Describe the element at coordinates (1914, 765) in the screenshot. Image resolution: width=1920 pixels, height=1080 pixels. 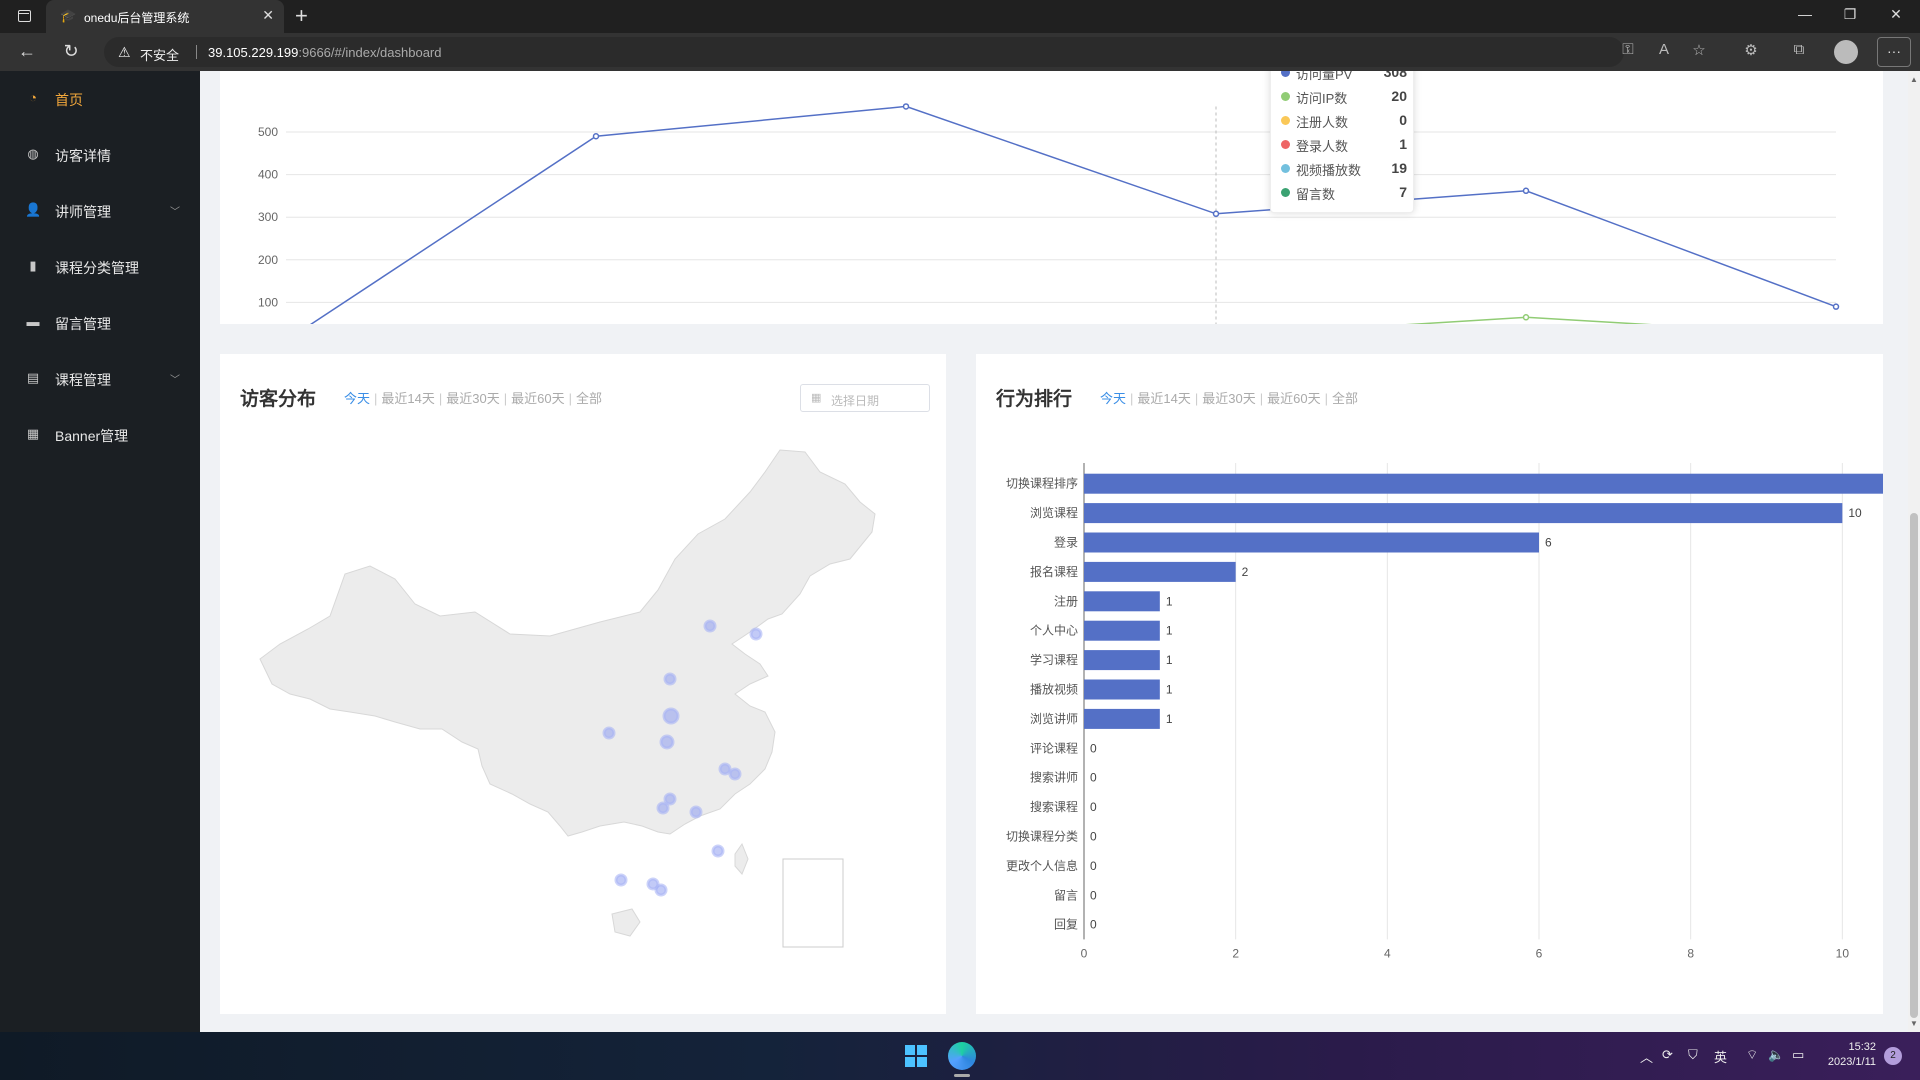
I see `scrollbar-thumb` at that location.